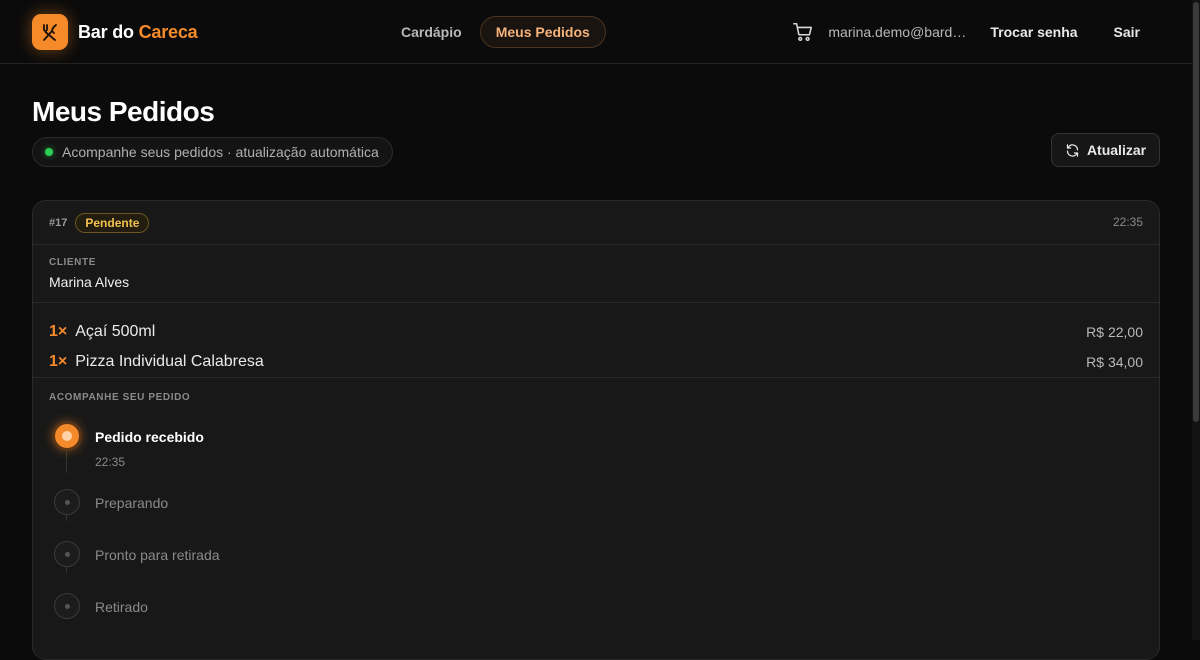  I want to click on cart-icon, so click(803, 32).